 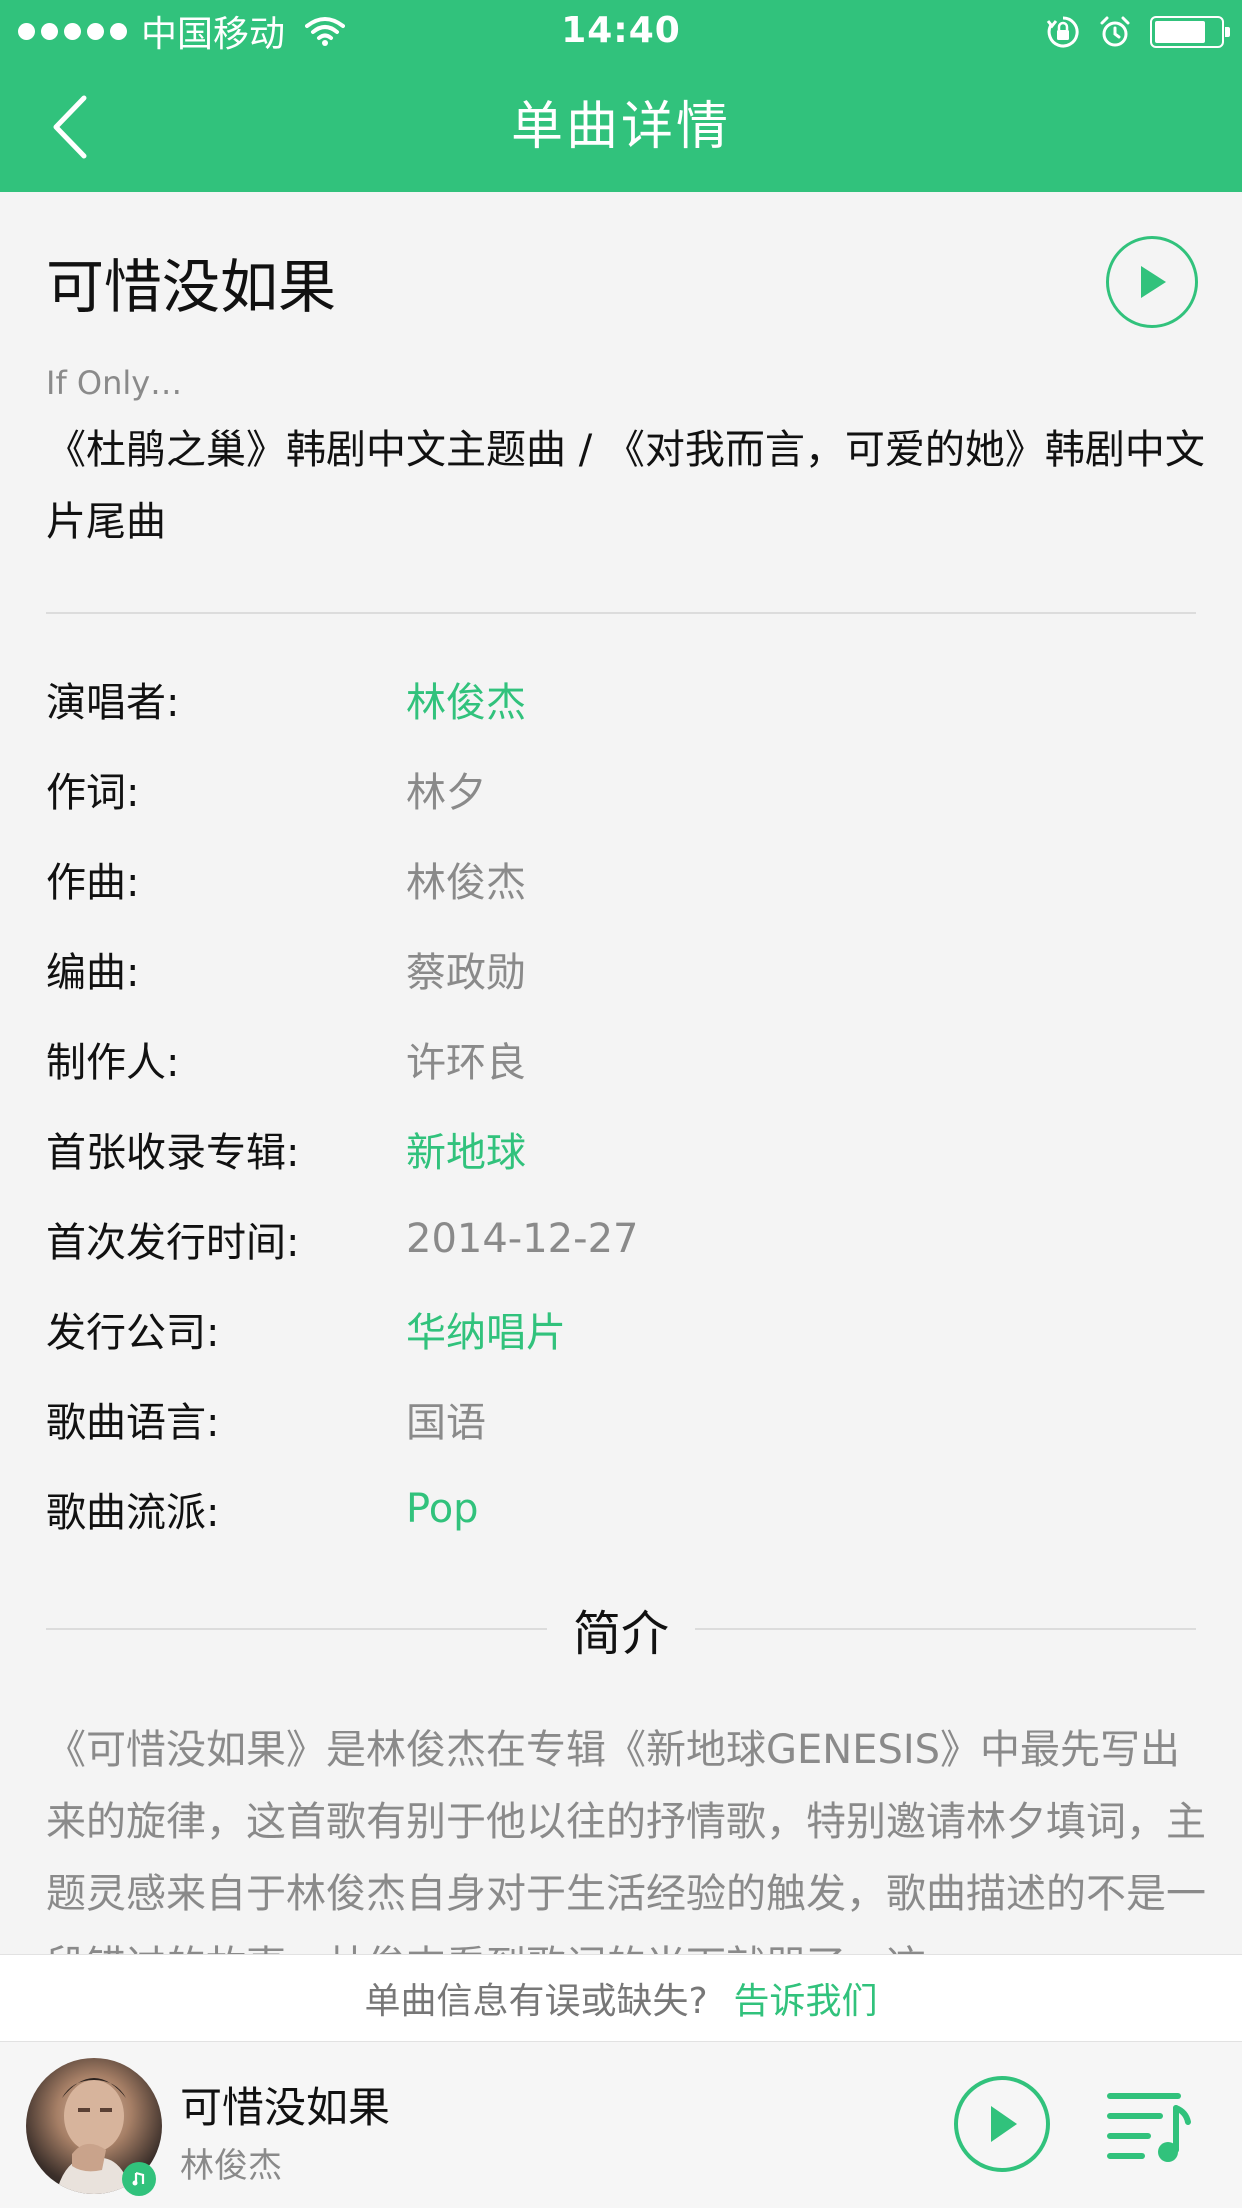 I want to click on player-song-title: 可惜没如果, so click(x=285, y=2107).